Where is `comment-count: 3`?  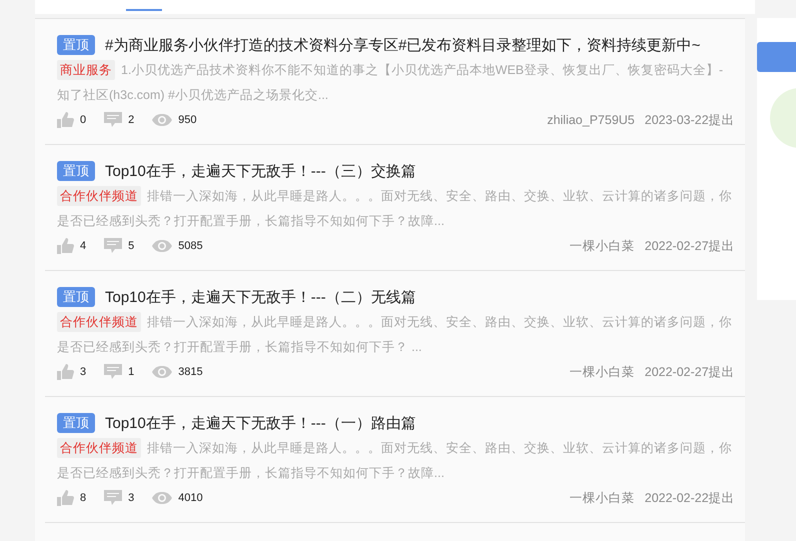
comment-count: 3 is located at coordinates (131, 498).